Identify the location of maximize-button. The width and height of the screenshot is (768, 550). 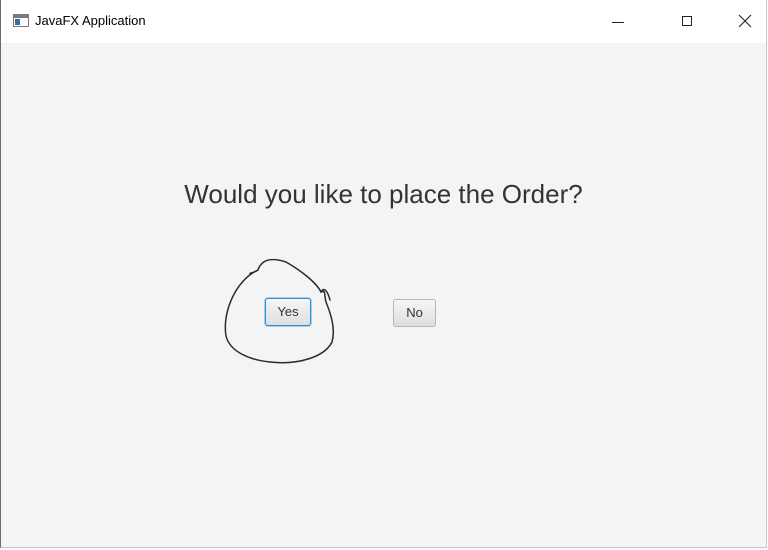
(687, 21).